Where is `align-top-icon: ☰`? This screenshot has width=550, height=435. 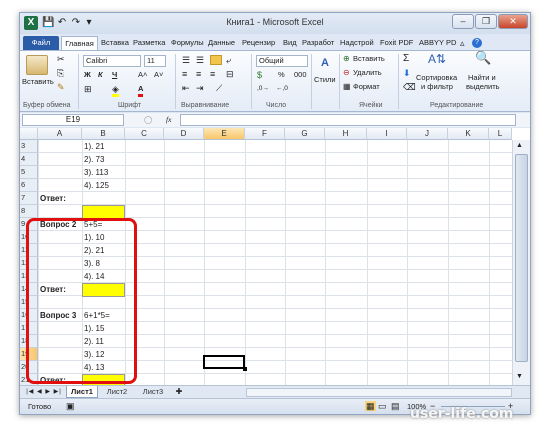 align-top-icon: ☰ is located at coordinates (186, 60).